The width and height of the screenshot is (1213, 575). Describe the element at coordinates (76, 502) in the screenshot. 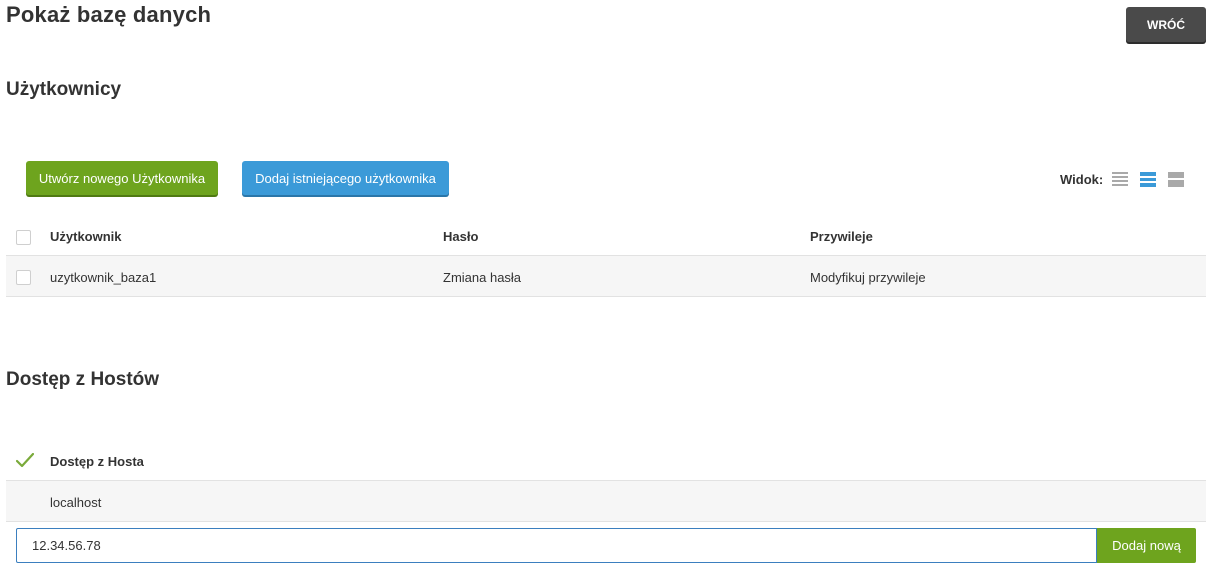

I see `host-name: localhost` at that location.